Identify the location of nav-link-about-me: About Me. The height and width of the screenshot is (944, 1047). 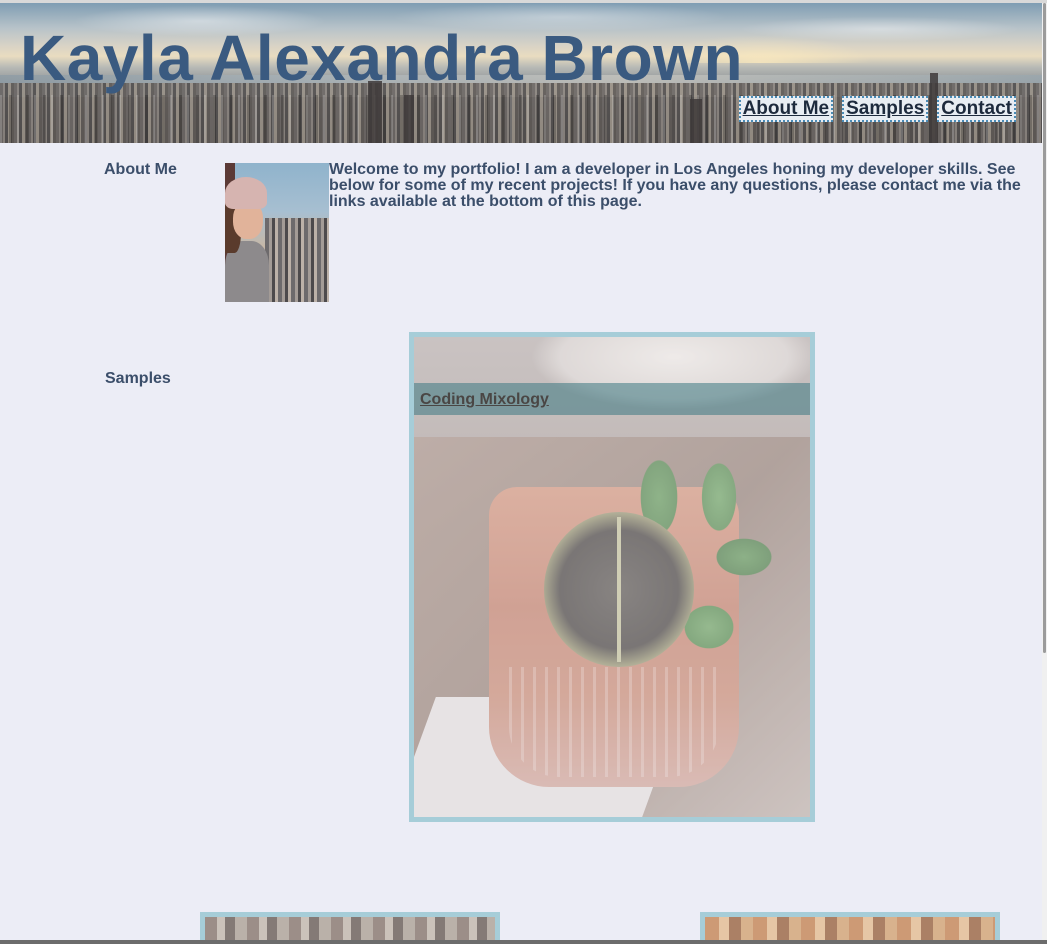
(786, 109).